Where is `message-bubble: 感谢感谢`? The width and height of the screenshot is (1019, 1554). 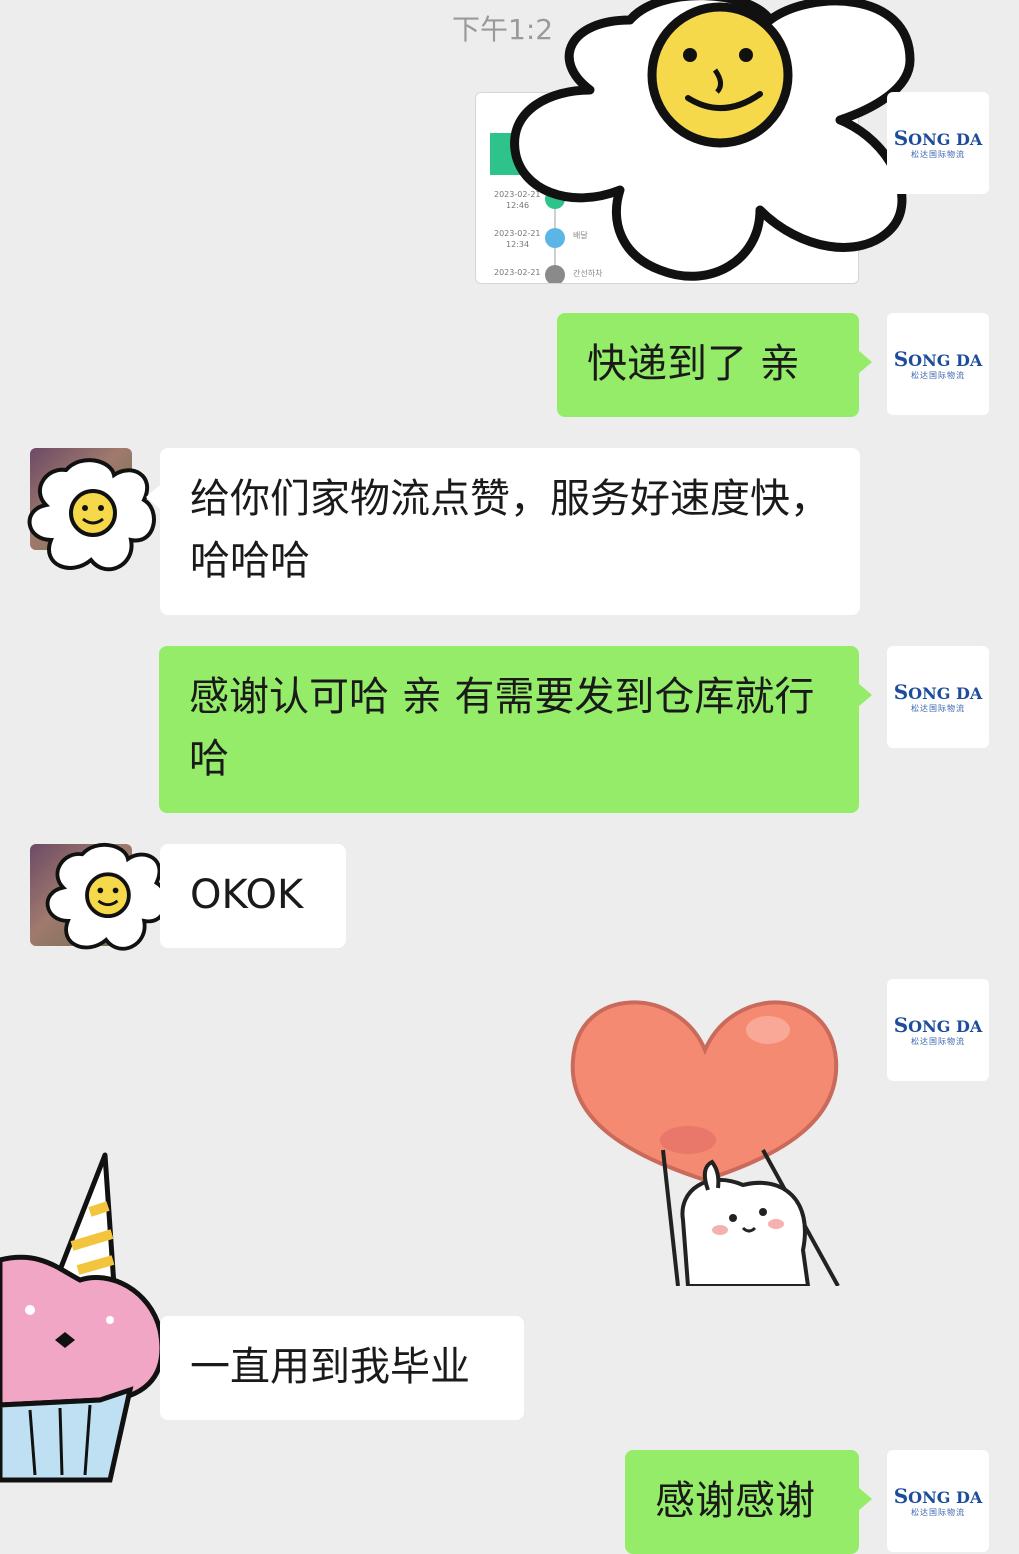
message-bubble: 感谢感谢 is located at coordinates (742, 1502).